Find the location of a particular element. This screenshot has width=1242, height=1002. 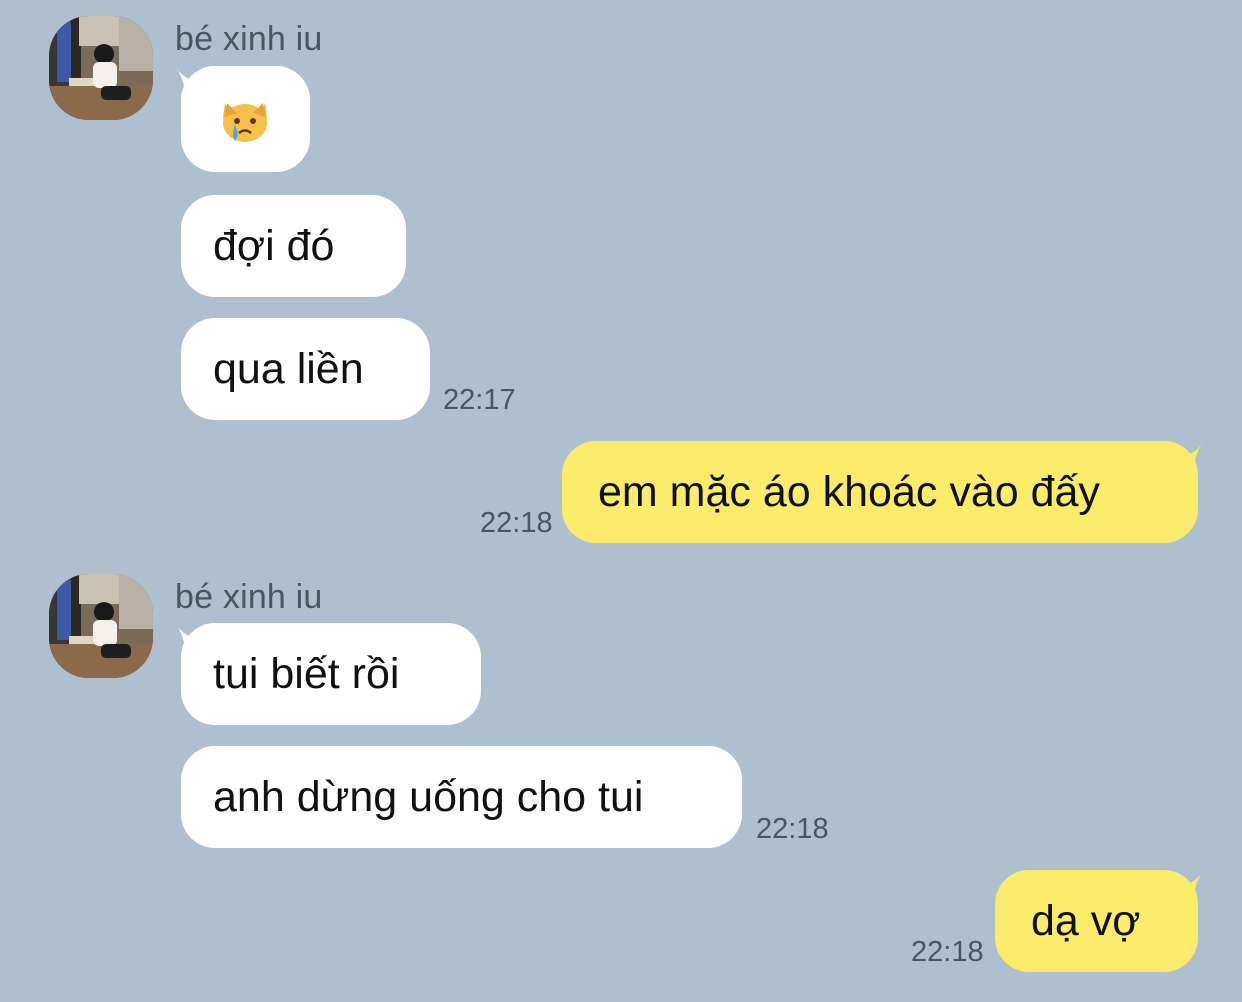

message-text: đợi đó is located at coordinates (274, 245).